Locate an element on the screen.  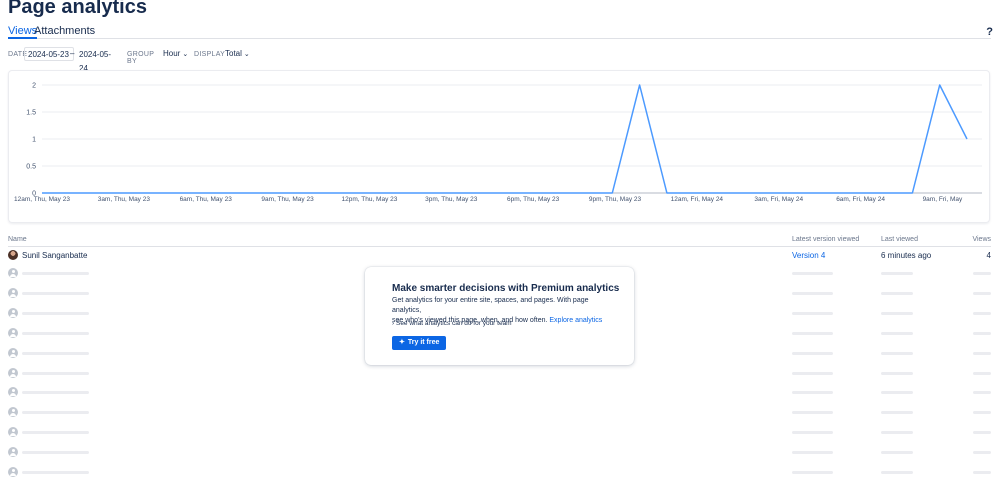
page-title: Page analytics is located at coordinates (77, 9).